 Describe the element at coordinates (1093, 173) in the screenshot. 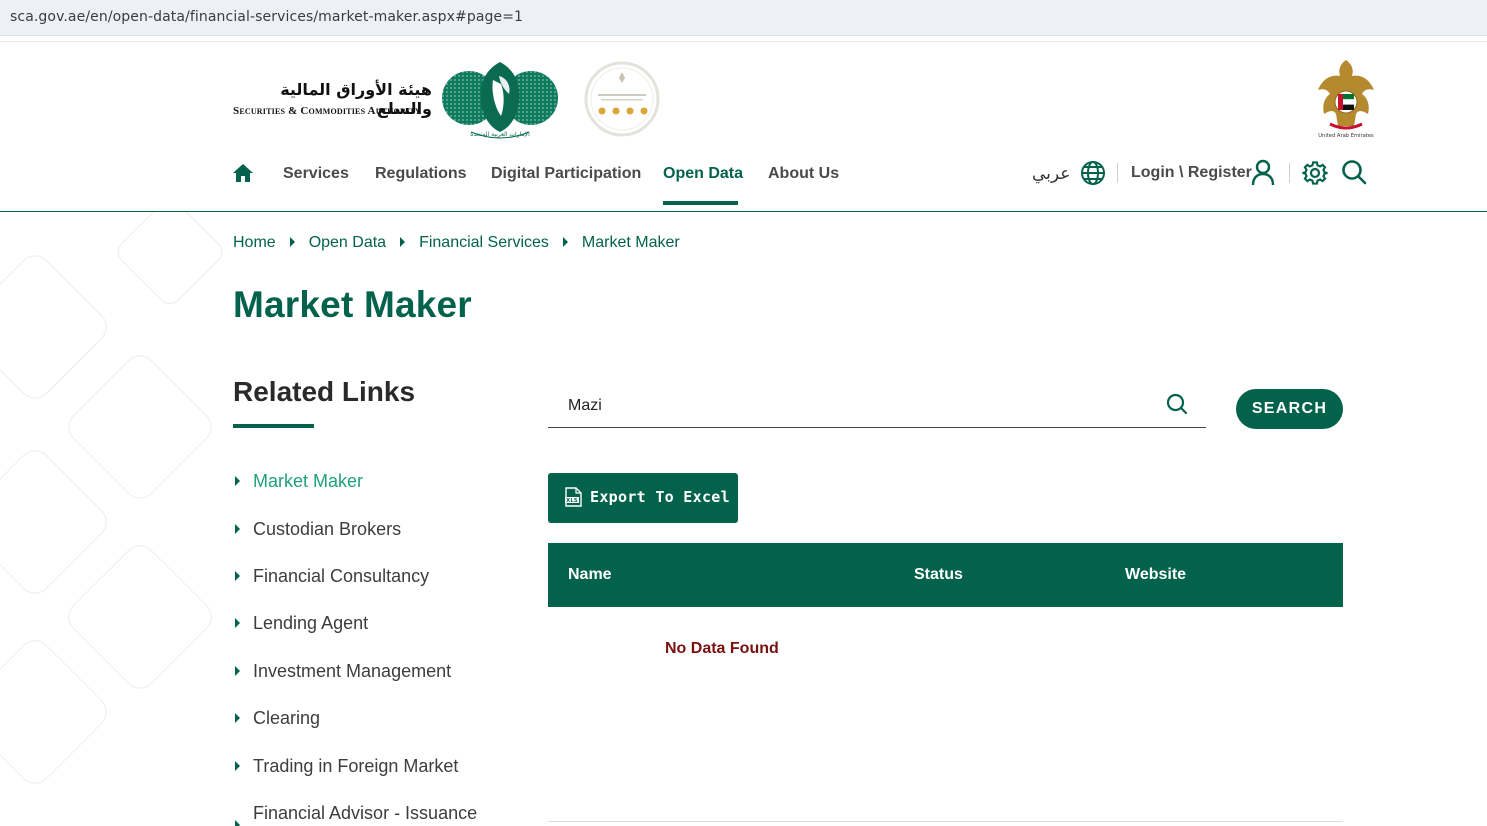

I see `globe-icon` at that location.